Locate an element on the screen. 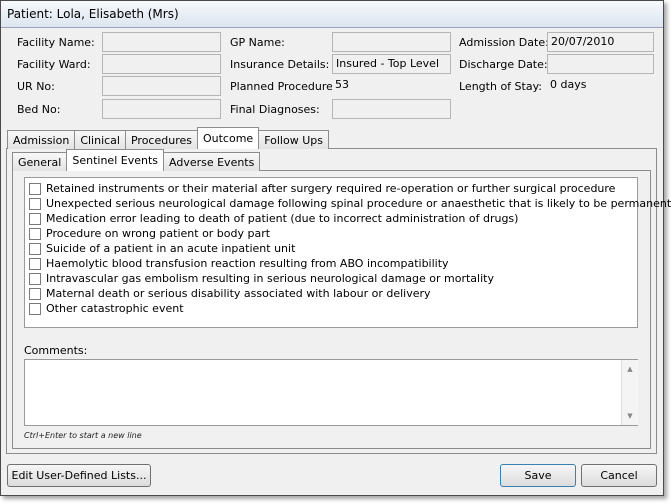  sentinel-event-item: Procedure on wrong patient or body part is located at coordinates (331, 233).